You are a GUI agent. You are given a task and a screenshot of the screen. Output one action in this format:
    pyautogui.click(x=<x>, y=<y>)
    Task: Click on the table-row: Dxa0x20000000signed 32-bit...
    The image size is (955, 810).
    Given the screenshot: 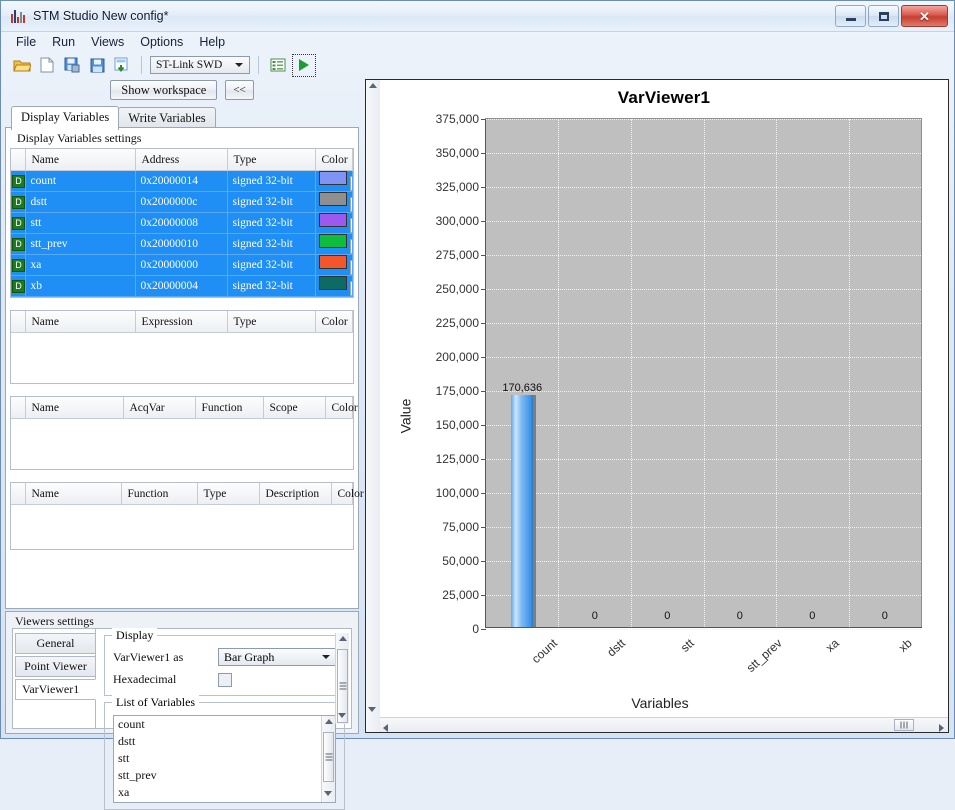 What is the action you would take?
    pyautogui.click(x=182, y=265)
    